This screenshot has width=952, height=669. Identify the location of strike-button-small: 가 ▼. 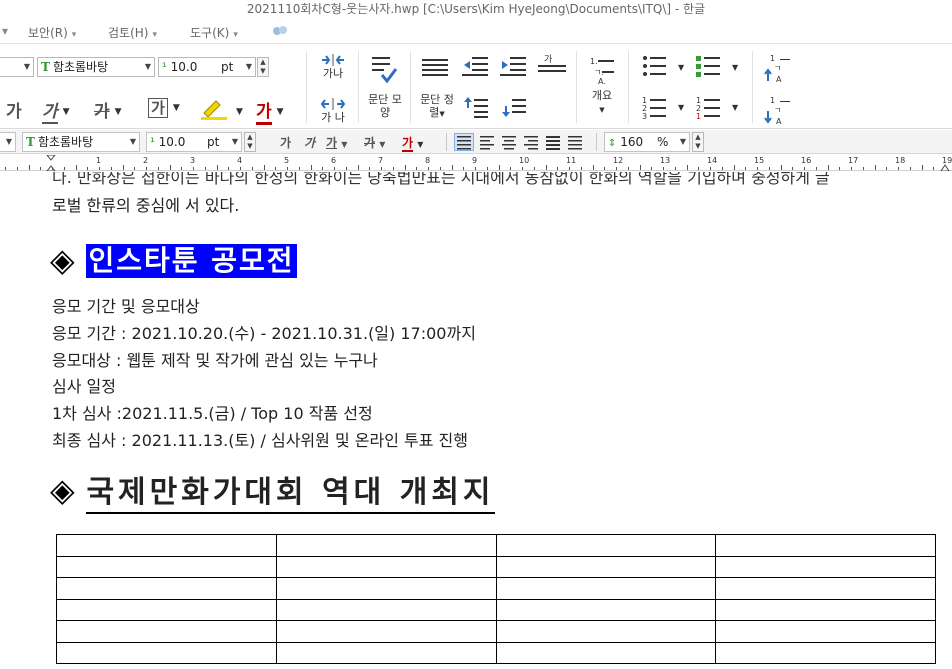
(374, 142).